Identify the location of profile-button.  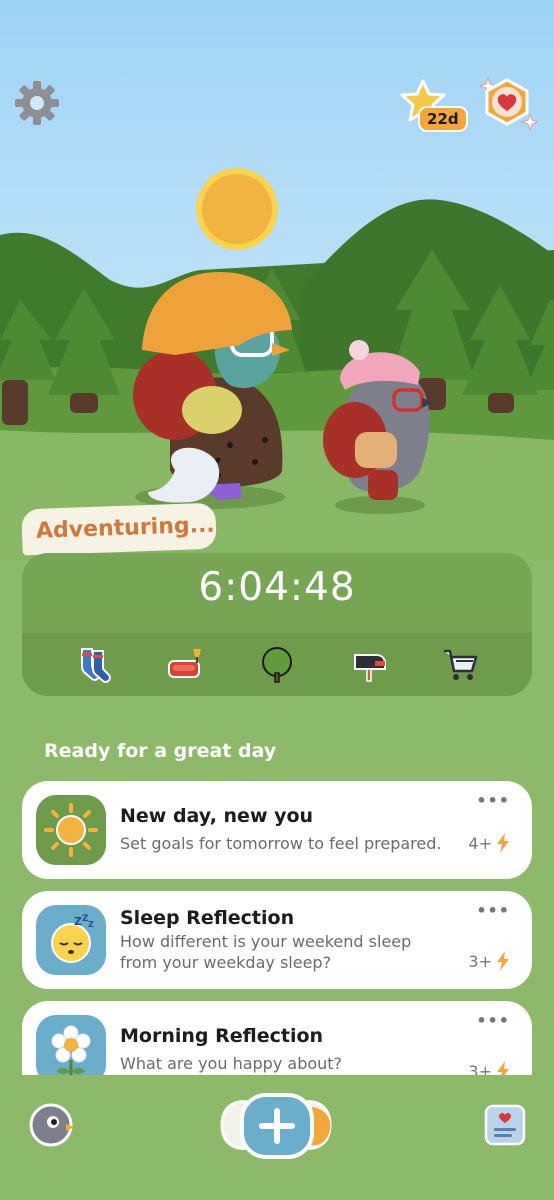
(51, 1125).